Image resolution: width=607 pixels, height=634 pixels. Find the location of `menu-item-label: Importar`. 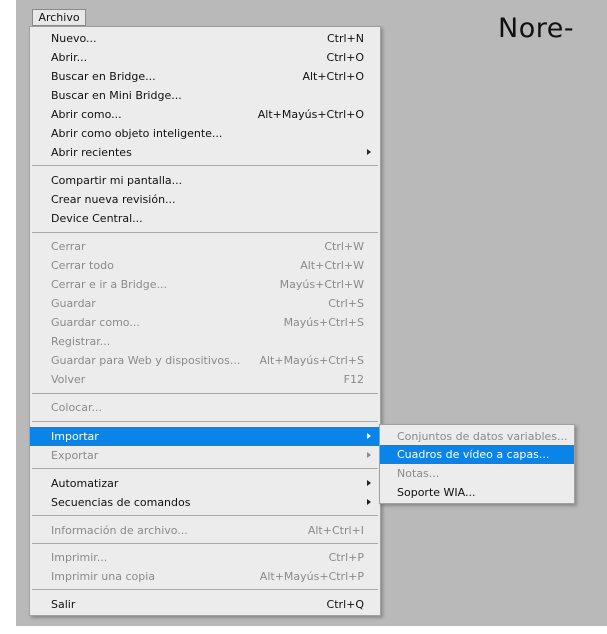

menu-item-label: Importar is located at coordinates (75, 436).